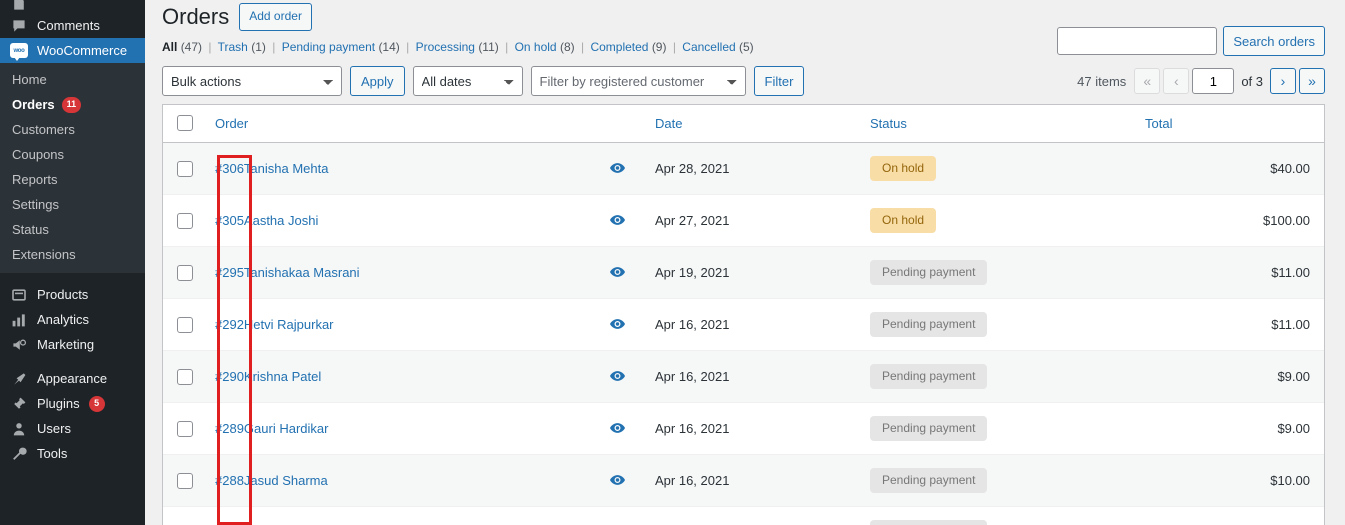  What do you see at coordinates (72, 453) in the screenshot?
I see `sidebar-item-tools: Tools` at bounding box center [72, 453].